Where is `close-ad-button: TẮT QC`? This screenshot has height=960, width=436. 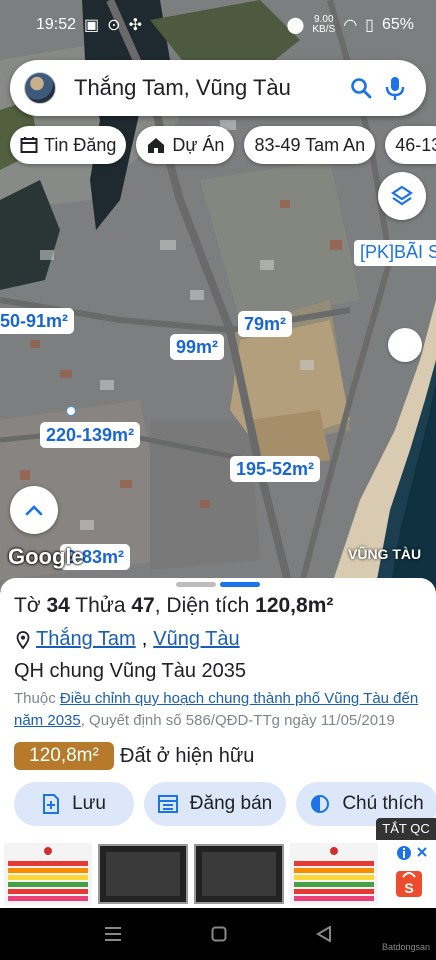 close-ad-button: TẮT QC is located at coordinates (406, 829).